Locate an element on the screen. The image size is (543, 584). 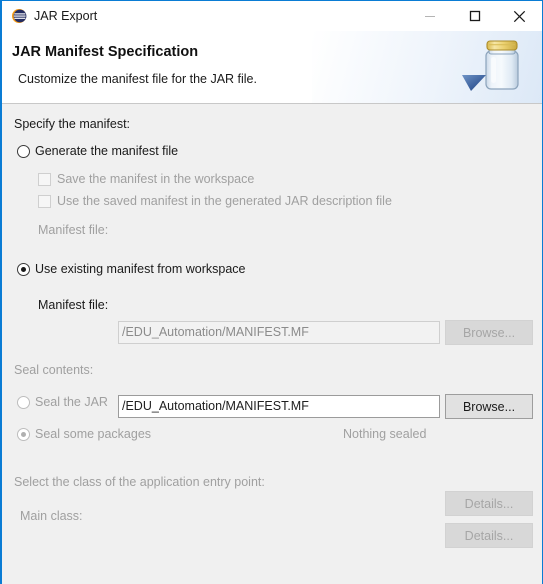
radio-seal-some-packages-indicator is located at coordinates (23, 434).